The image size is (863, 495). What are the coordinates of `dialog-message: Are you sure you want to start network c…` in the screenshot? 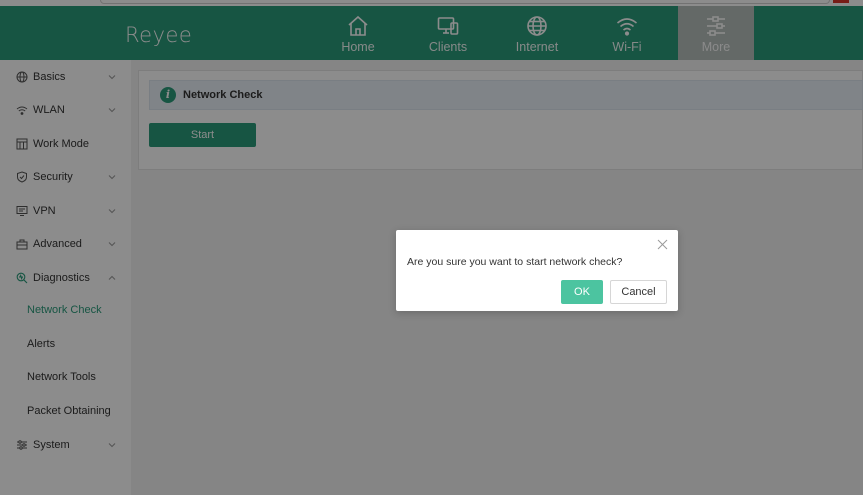 It's located at (515, 262).